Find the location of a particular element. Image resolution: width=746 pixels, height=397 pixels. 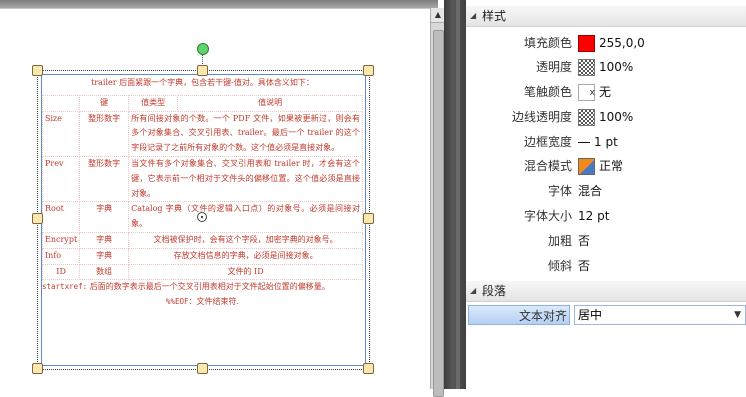

splitter-edge is located at coordinates (458, 194).